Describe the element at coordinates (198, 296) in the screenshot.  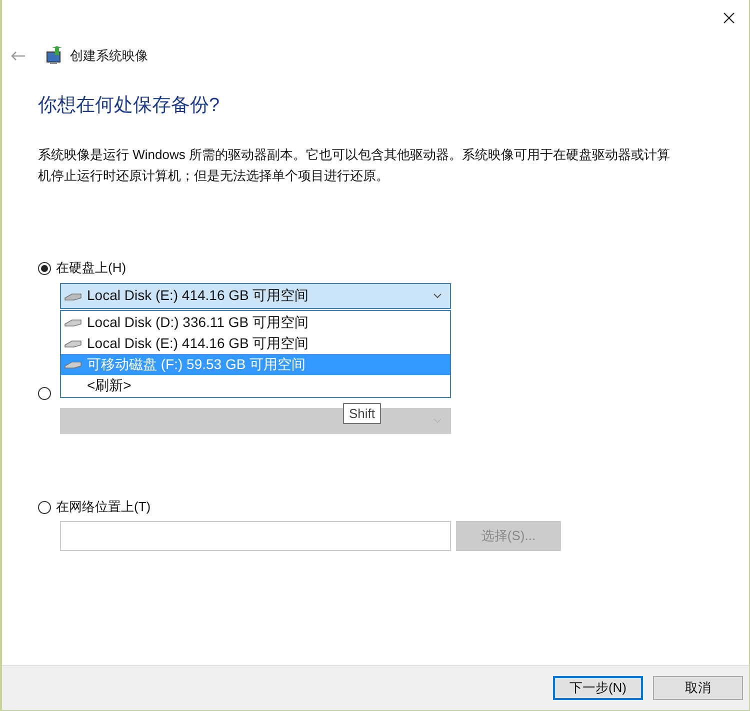
I see `dropdown-value: Local Disk (E:) 414.16 GB 可用空间` at that location.